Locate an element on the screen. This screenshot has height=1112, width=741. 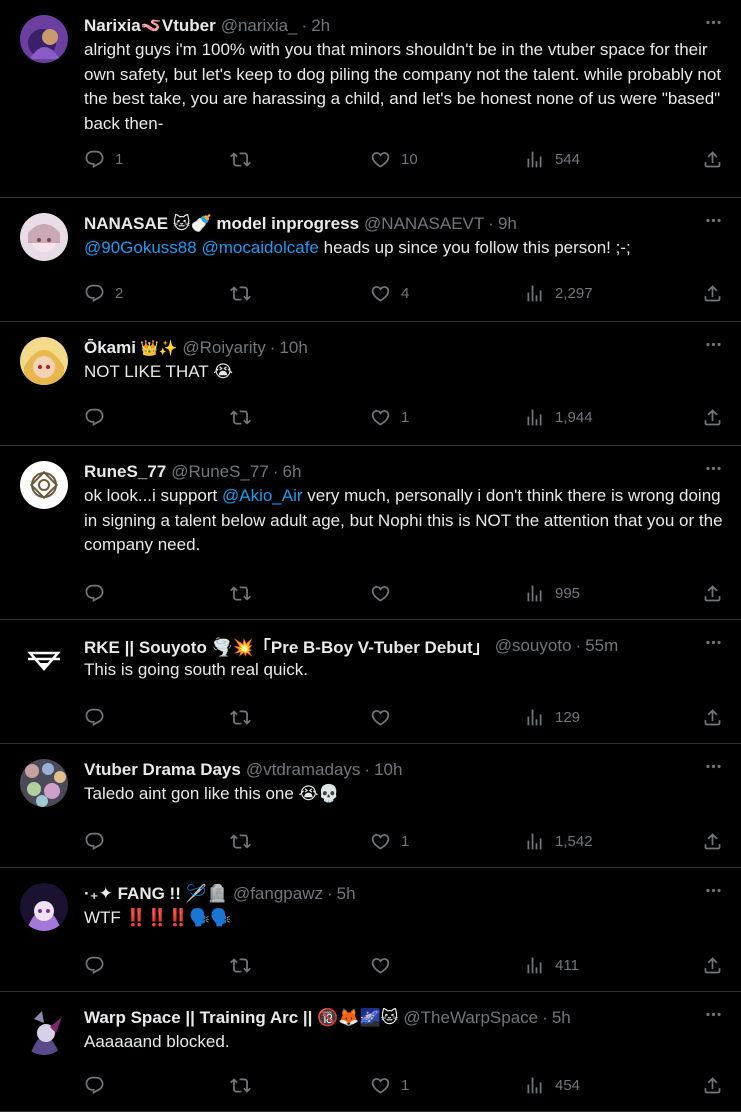
display-name: ·₊✦ FANG !! 🪡🪦 is located at coordinates (156, 894).